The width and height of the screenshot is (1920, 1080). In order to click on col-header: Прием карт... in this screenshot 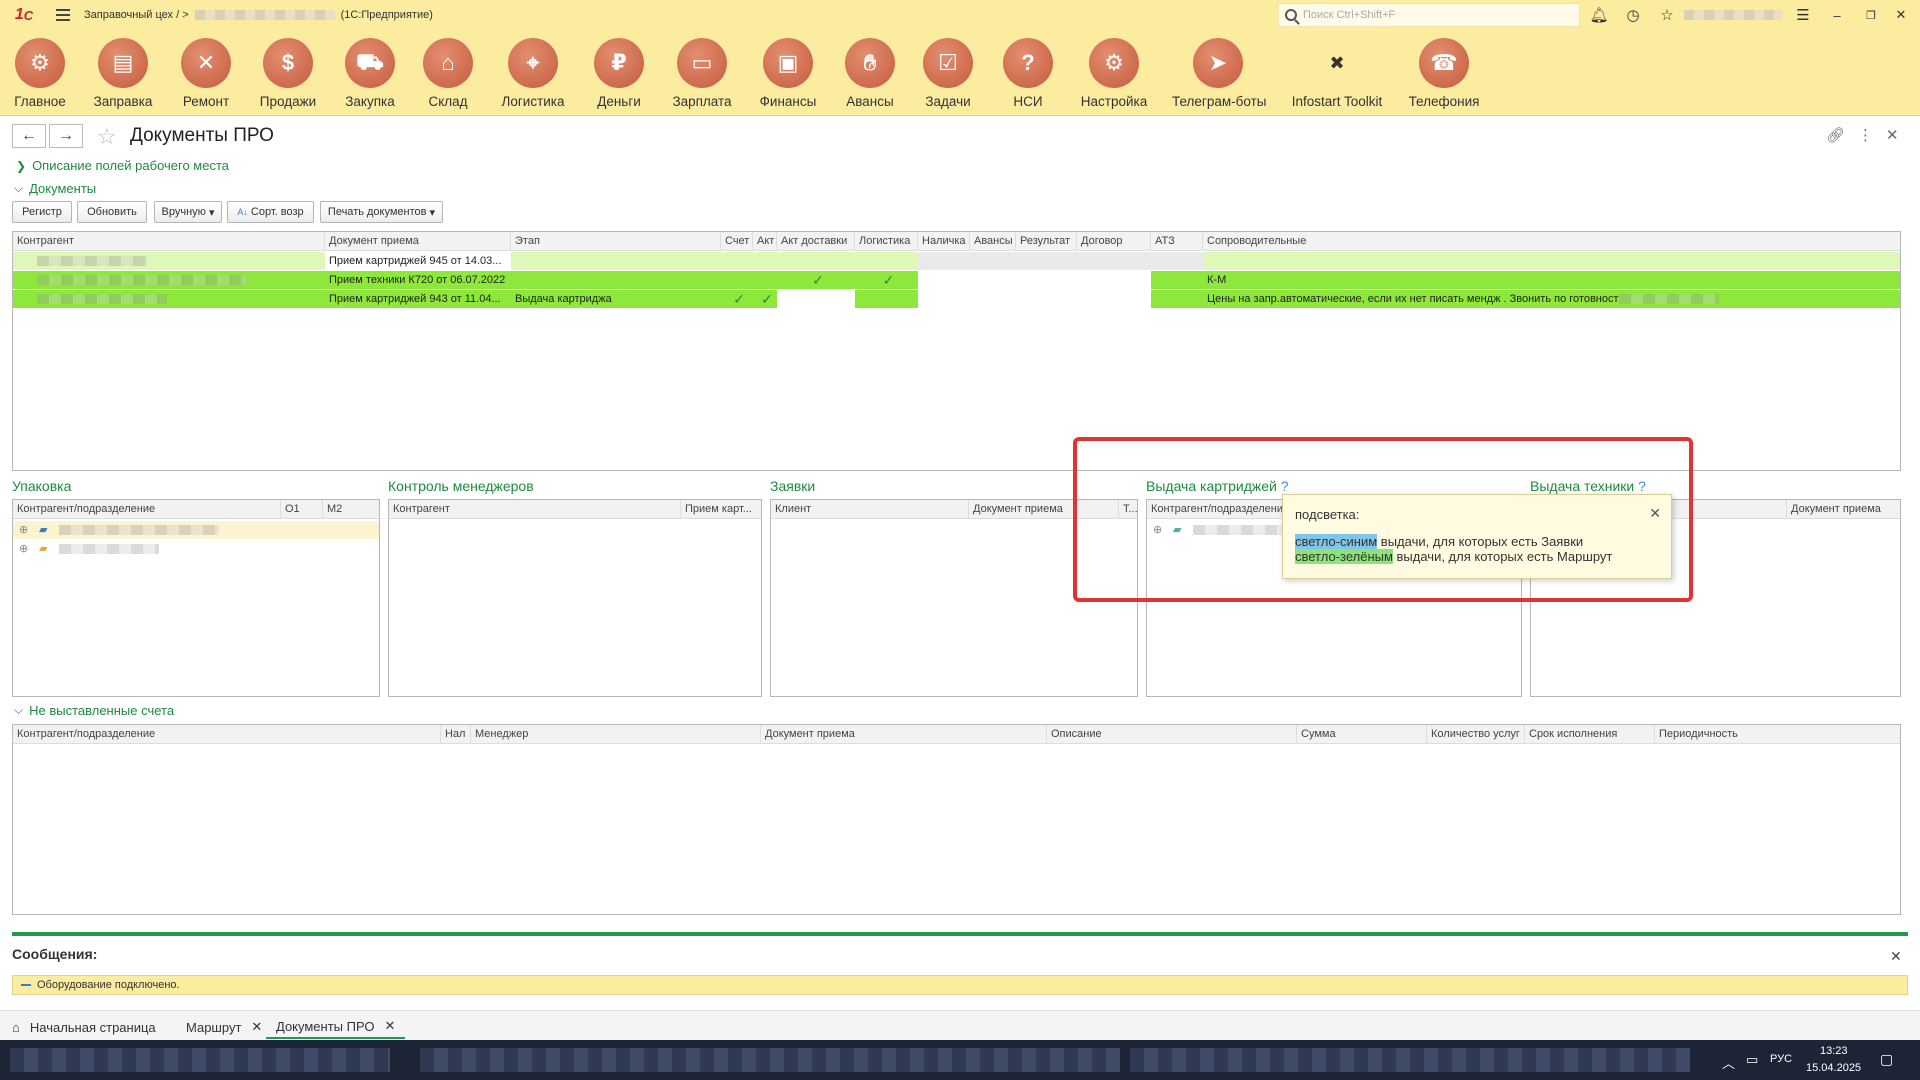, I will do `click(721, 509)`.